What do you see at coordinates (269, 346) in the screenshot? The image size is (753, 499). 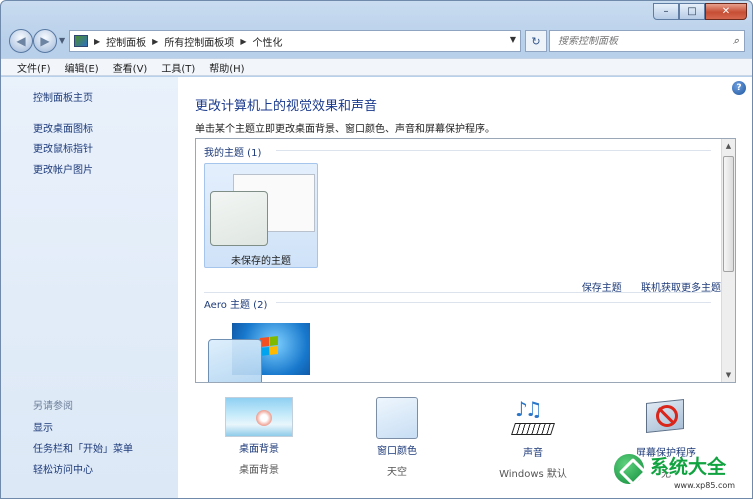 I see `windows-logo-icon` at bounding box center [269, 346].